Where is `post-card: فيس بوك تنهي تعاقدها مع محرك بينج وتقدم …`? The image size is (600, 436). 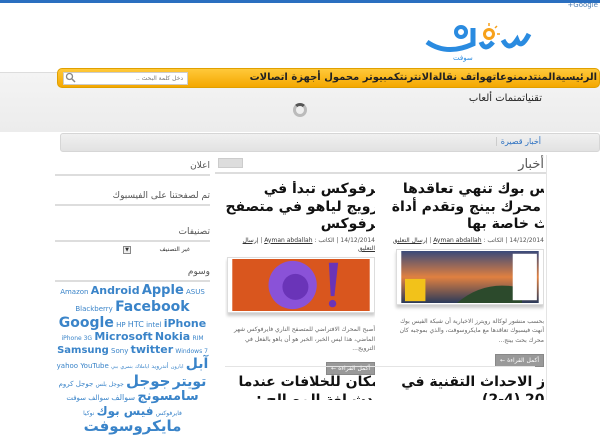 post-card: فيس بوك تنهي تعاقدها مع محرك بينج وتقدم … is located at coordinates (464, 274).